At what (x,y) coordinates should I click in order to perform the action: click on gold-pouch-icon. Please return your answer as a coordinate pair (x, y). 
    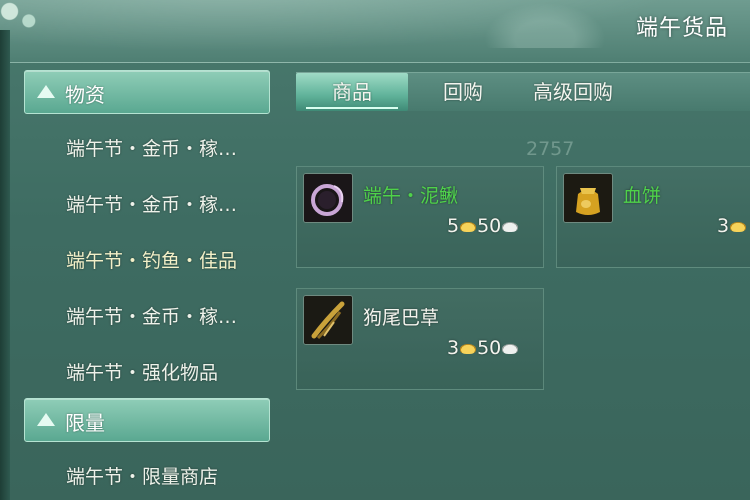
    Looking at the image, I should click on (588, 198).